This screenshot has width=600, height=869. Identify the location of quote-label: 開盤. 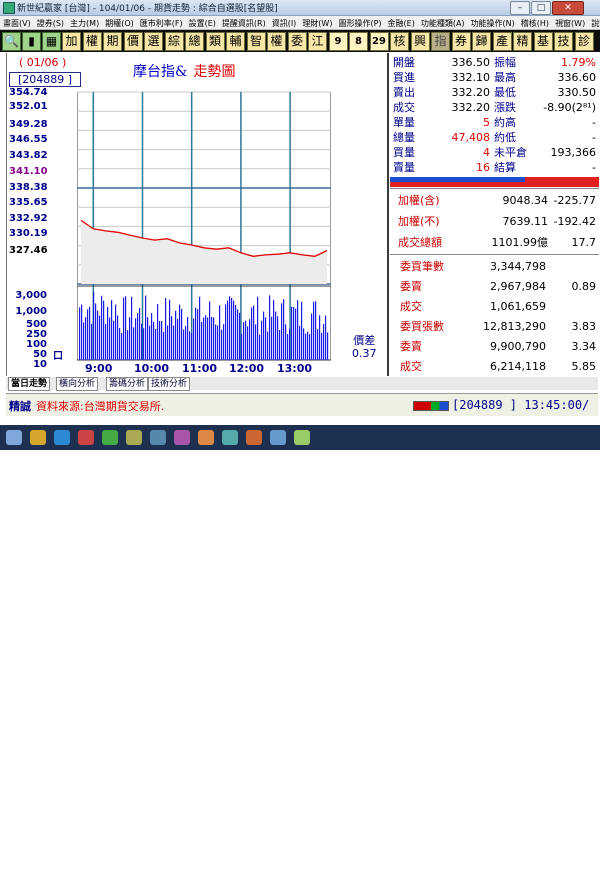
(404, 62).